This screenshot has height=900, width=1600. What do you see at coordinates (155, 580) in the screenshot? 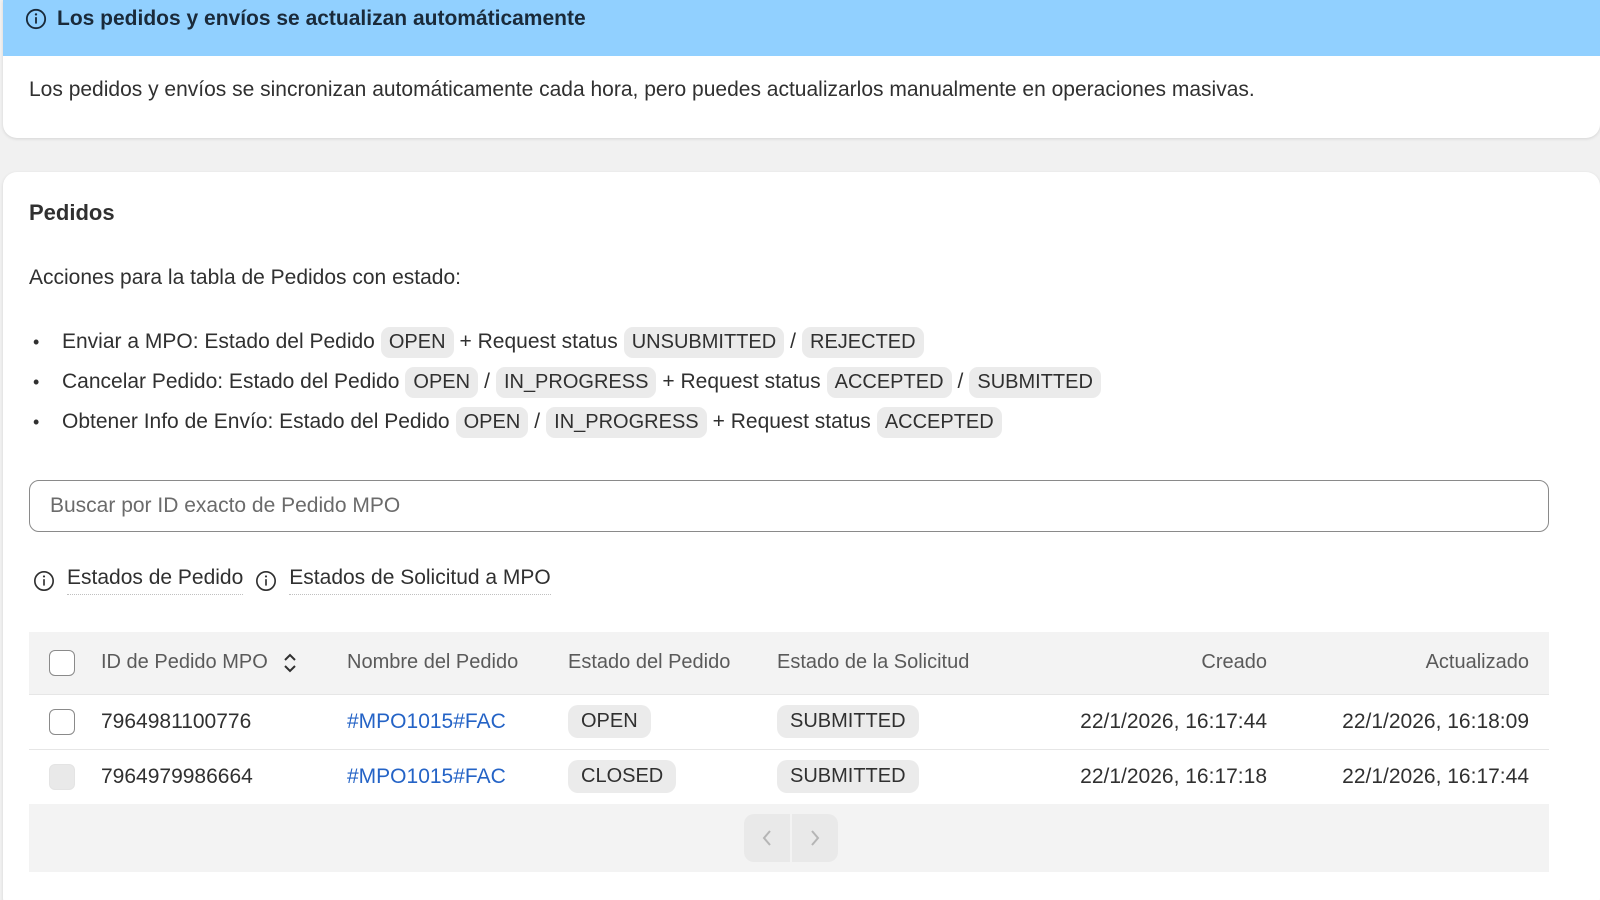
I see `order-states-link-label: Estados de Pedido` at bounding box center [155, 580].